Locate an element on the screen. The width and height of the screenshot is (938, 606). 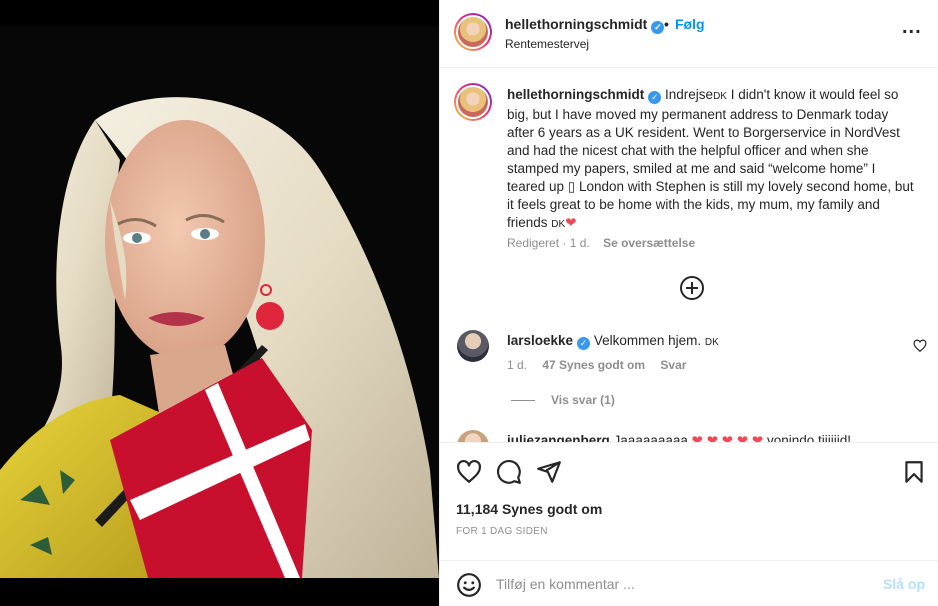
comment-age: 1 d. is located at coordinates (517, 365).